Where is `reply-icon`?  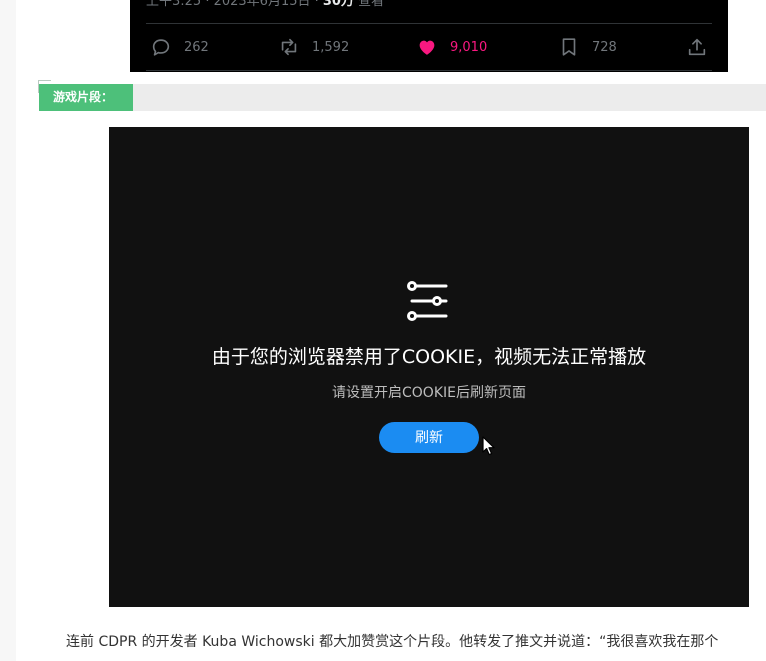
reply-icon is located at coordinates (161, 47).